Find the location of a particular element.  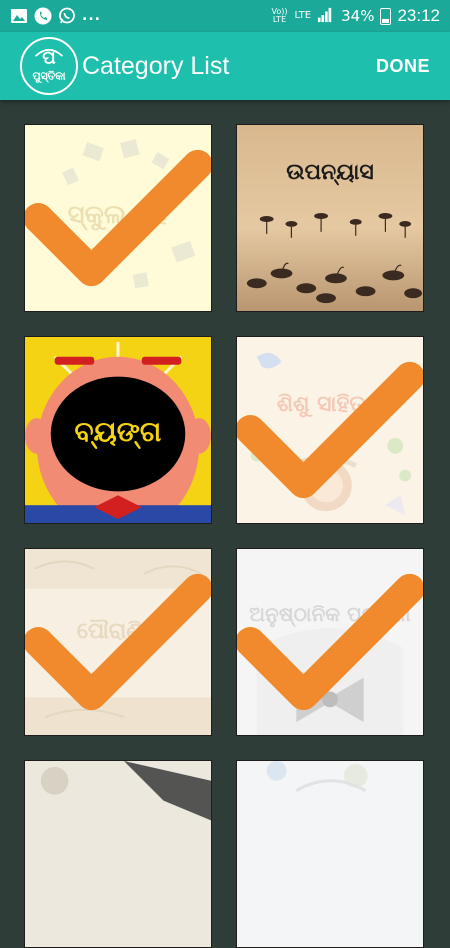

category-label: ବ୍ୟଙ୍ଗ is located at coordinates (118, 431).